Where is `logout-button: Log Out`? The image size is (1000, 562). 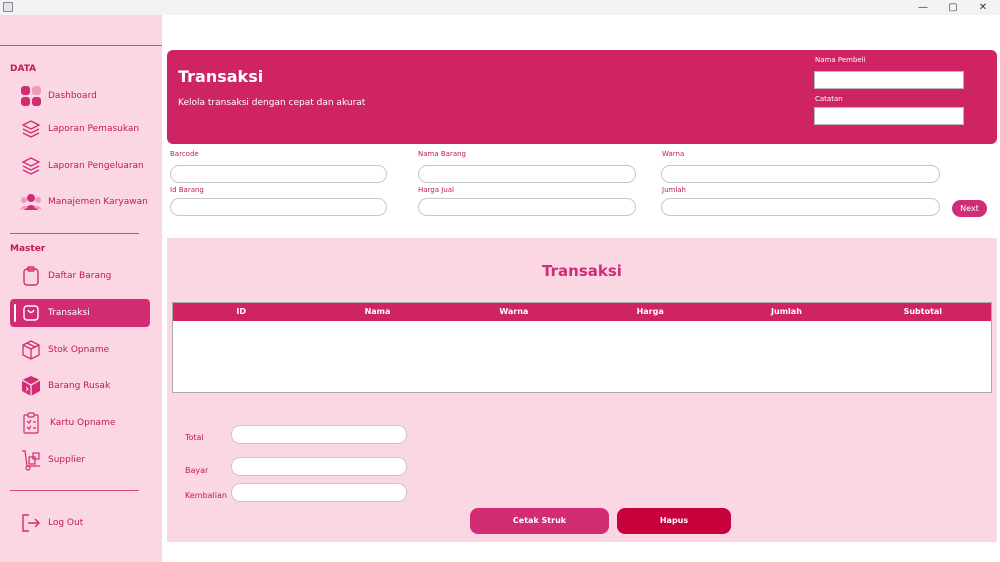
logout-button: Log Out is located at coordinates (80, 523).